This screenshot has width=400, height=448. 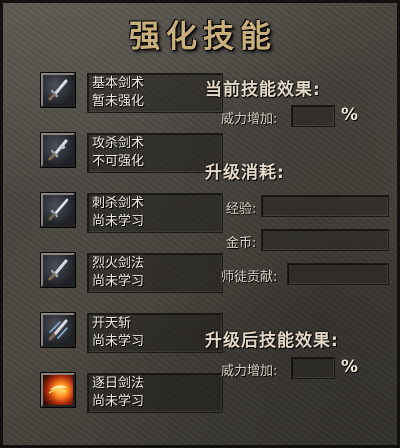 I want to click on skill-name: 开天斩, so click(x=112, y=323).